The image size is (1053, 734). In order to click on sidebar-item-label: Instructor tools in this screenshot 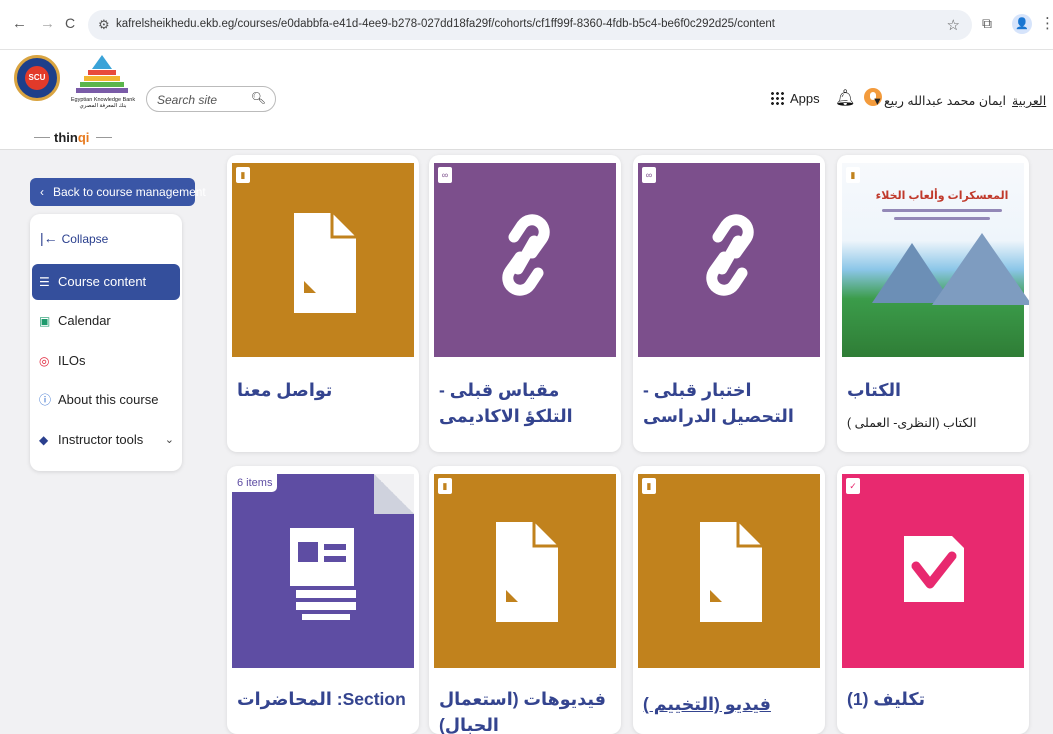, I will do `click(101, 439)`.